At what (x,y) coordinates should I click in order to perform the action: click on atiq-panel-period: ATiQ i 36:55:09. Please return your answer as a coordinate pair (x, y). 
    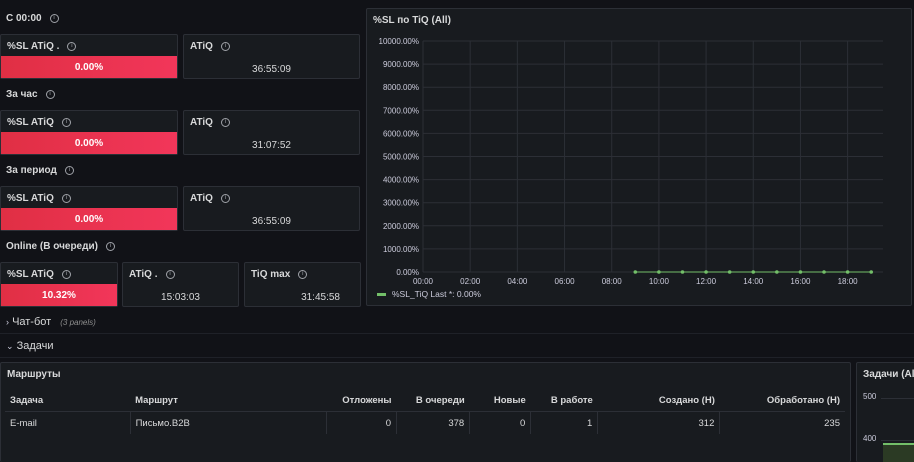
    Looking at the image, I should click on (271, 208).